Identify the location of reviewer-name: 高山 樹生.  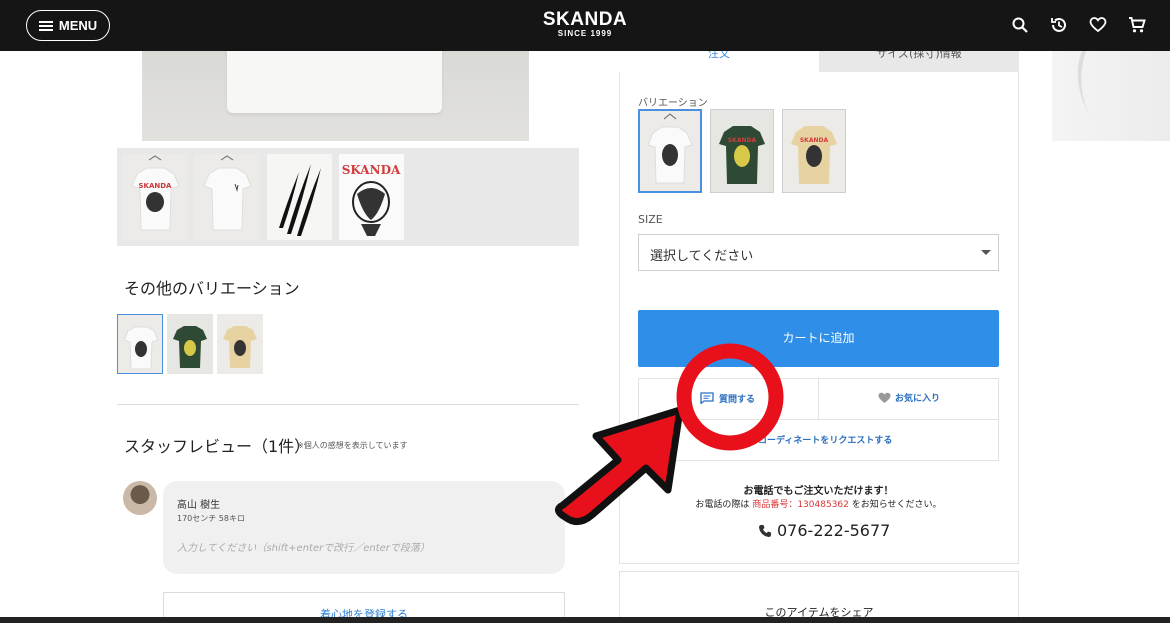
(199, 505).